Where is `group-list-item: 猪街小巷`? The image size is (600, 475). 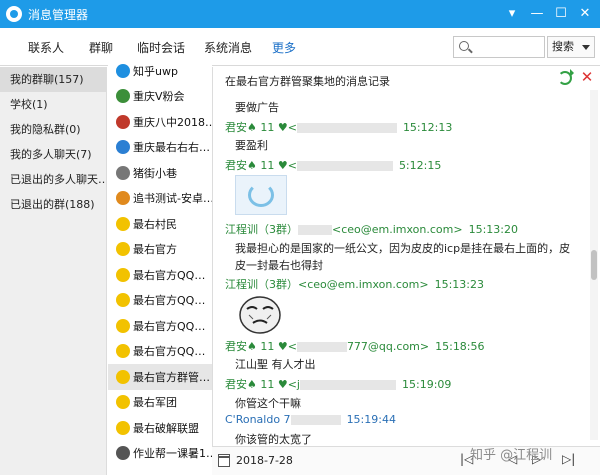
group-list-item: 猪街小巷 is located at coordinates (160, 173).